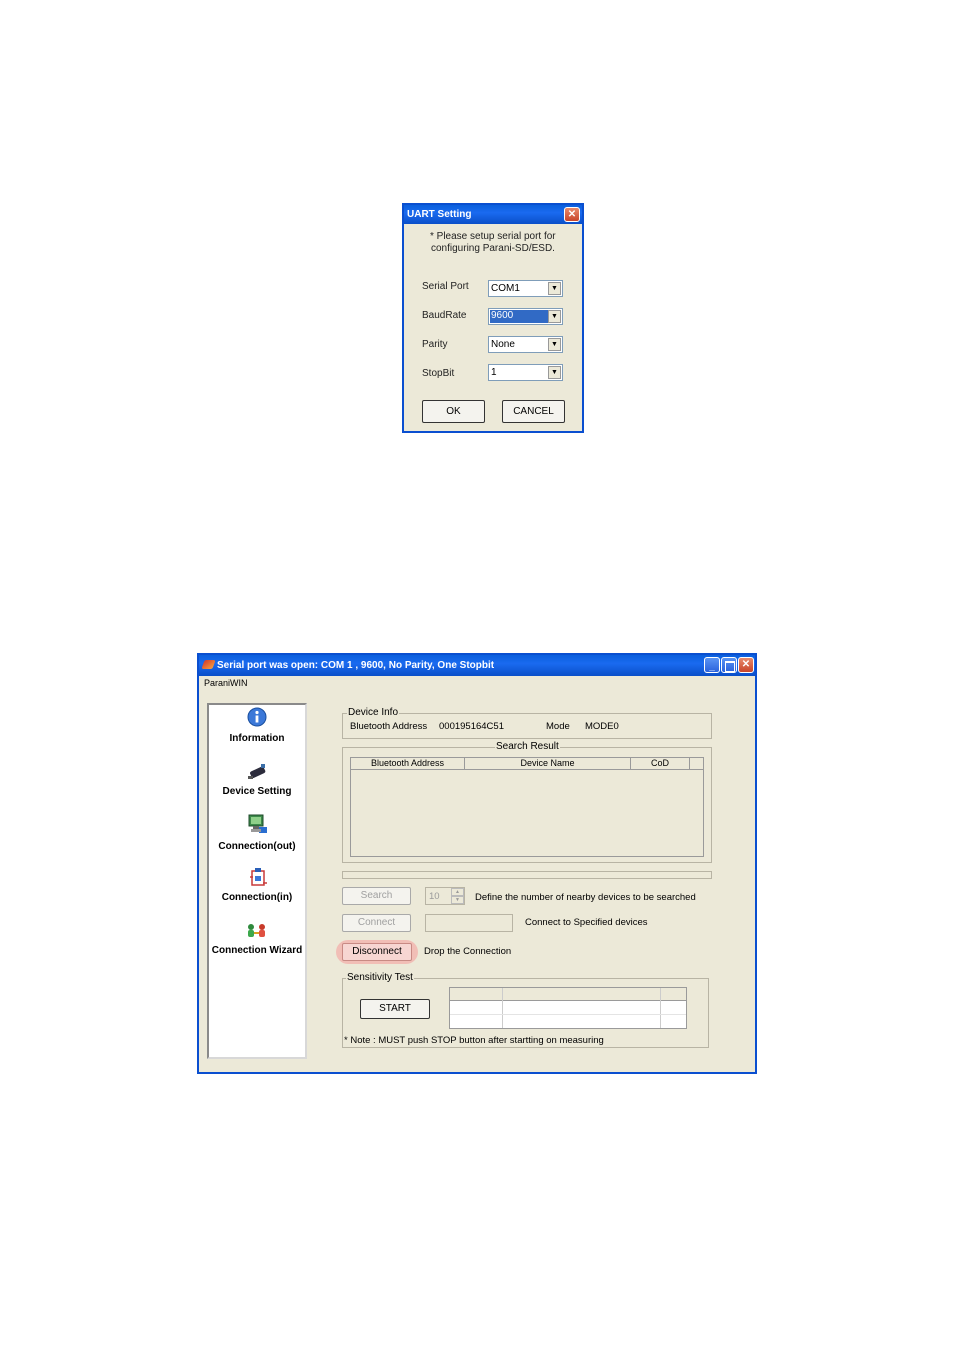  What do you see at coordinates (376, 923) in the screenshot?
I see `connect-button: Connect` at bounding box center [376, 923].